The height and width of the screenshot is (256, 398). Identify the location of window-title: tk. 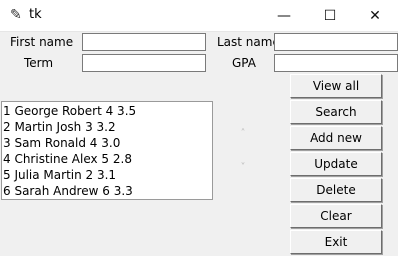
(35, 14).